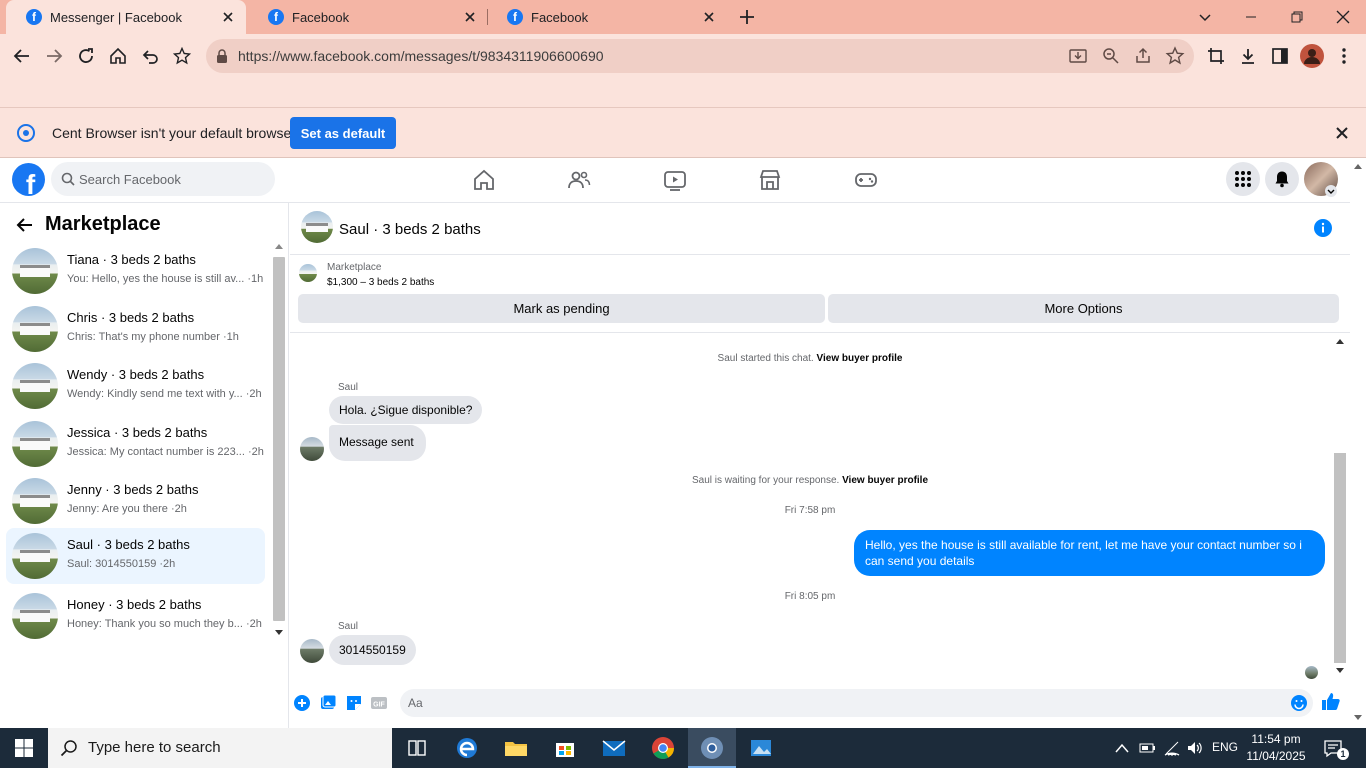 This screenshot has height=768, width=1366. I want to click on reload-button, so click(86, 56).